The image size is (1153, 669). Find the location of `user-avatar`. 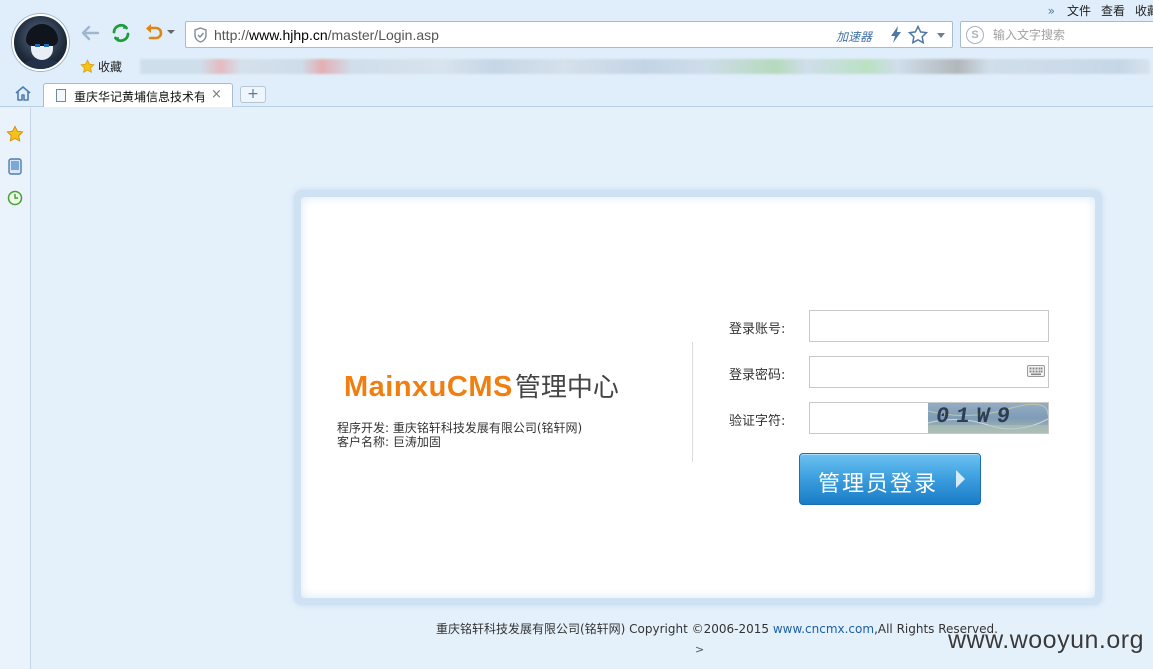

user-avatar is located at coordinates (40, 42).